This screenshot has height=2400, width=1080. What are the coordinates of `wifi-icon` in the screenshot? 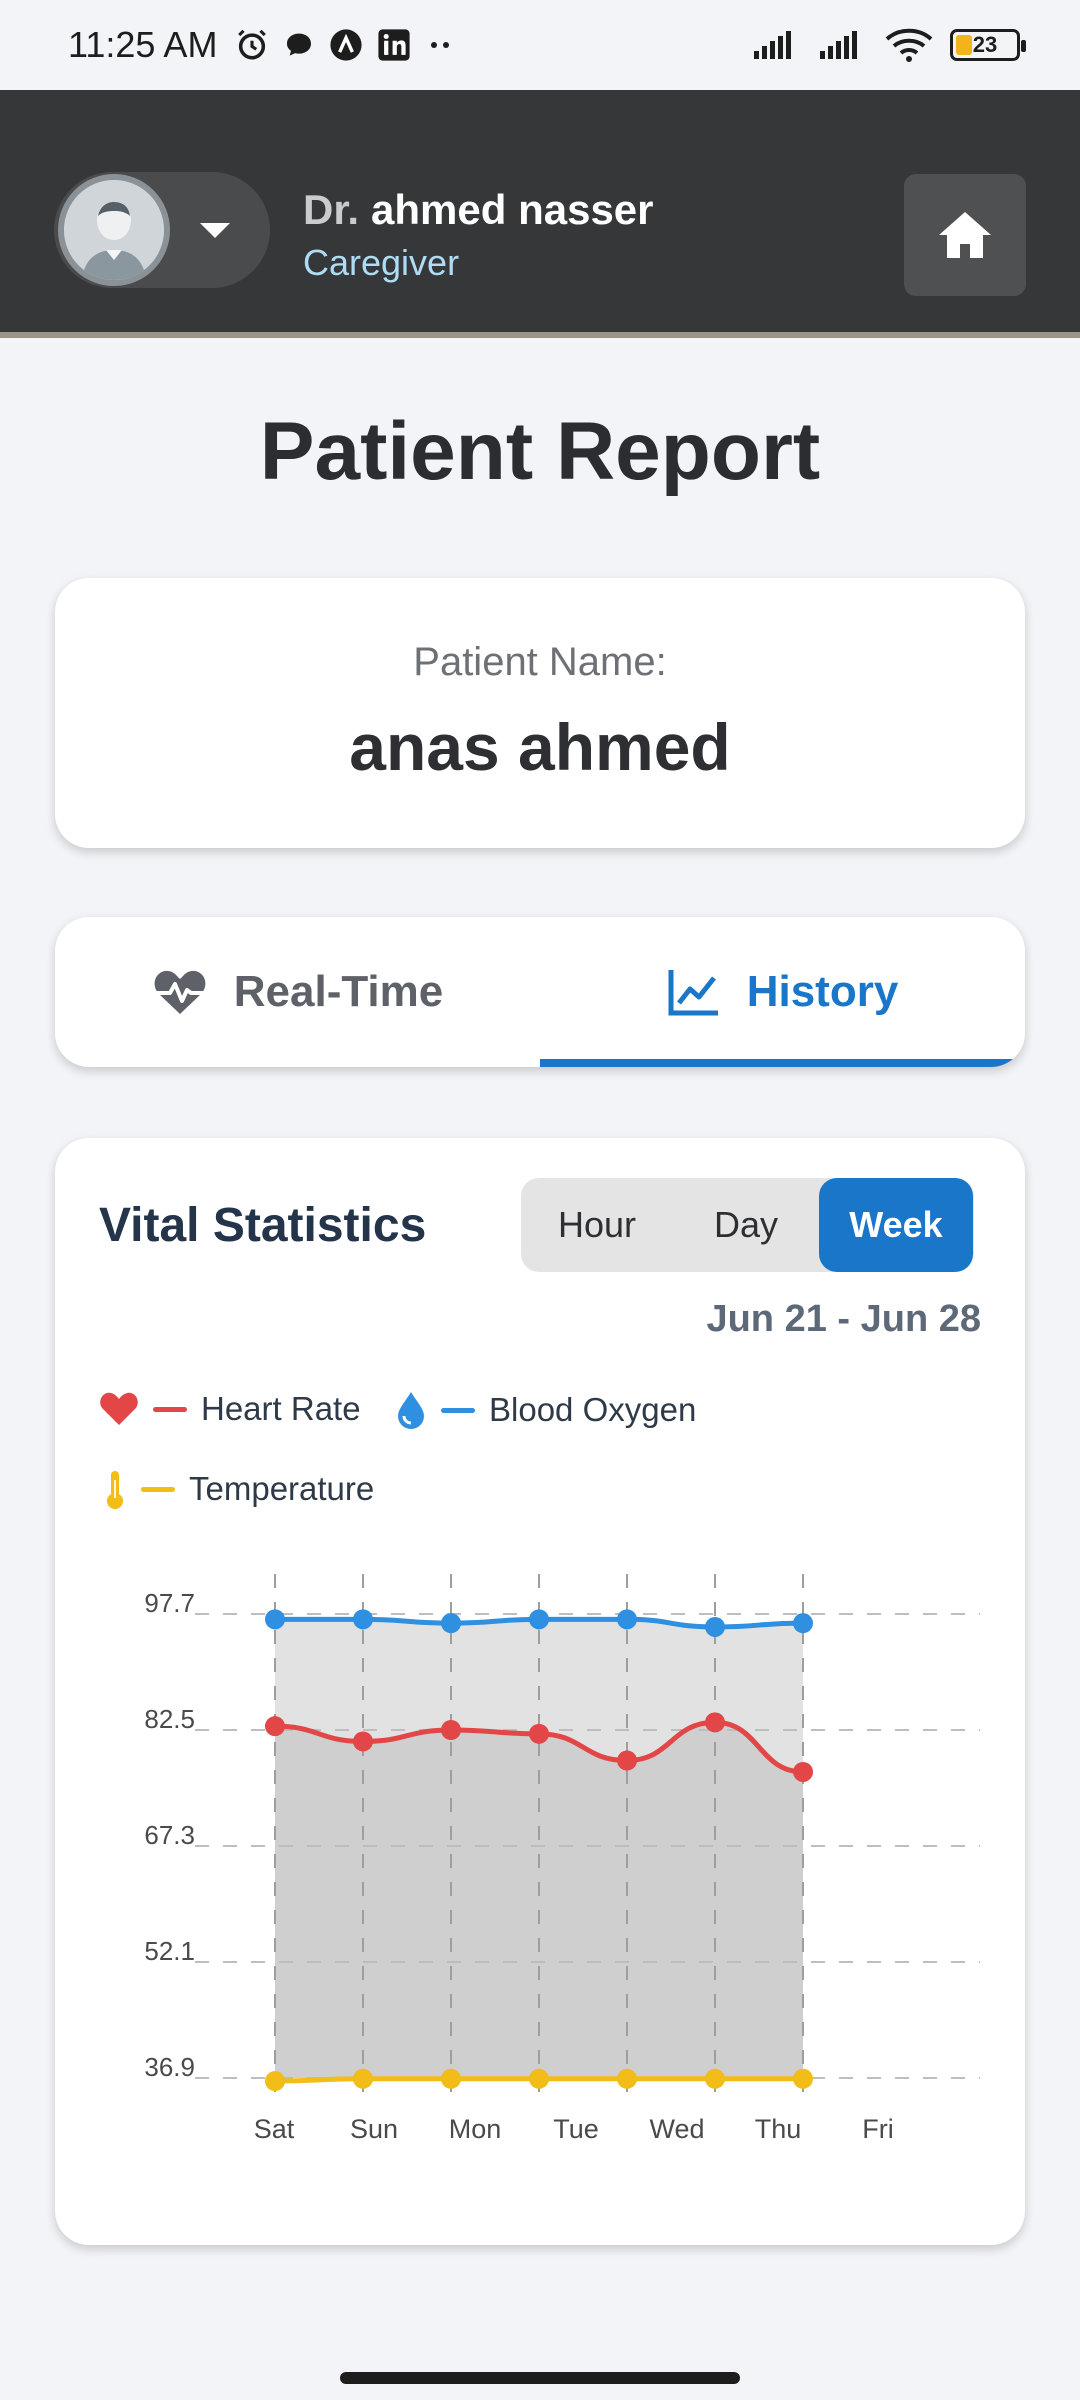 It's located at (909, 45).